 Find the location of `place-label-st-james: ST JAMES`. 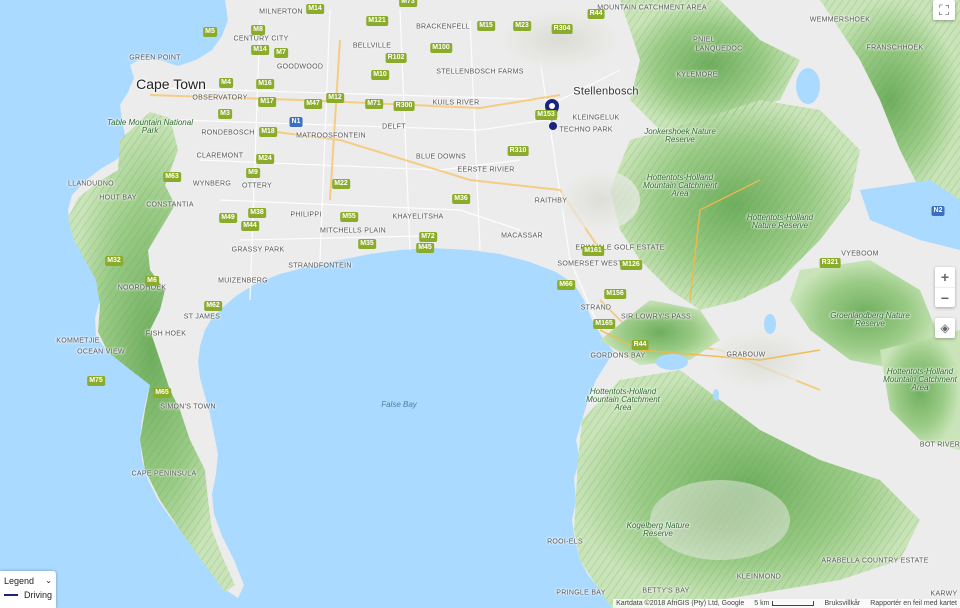

place-label-st-james: ST JAMES is located at coordinates (202, 317).